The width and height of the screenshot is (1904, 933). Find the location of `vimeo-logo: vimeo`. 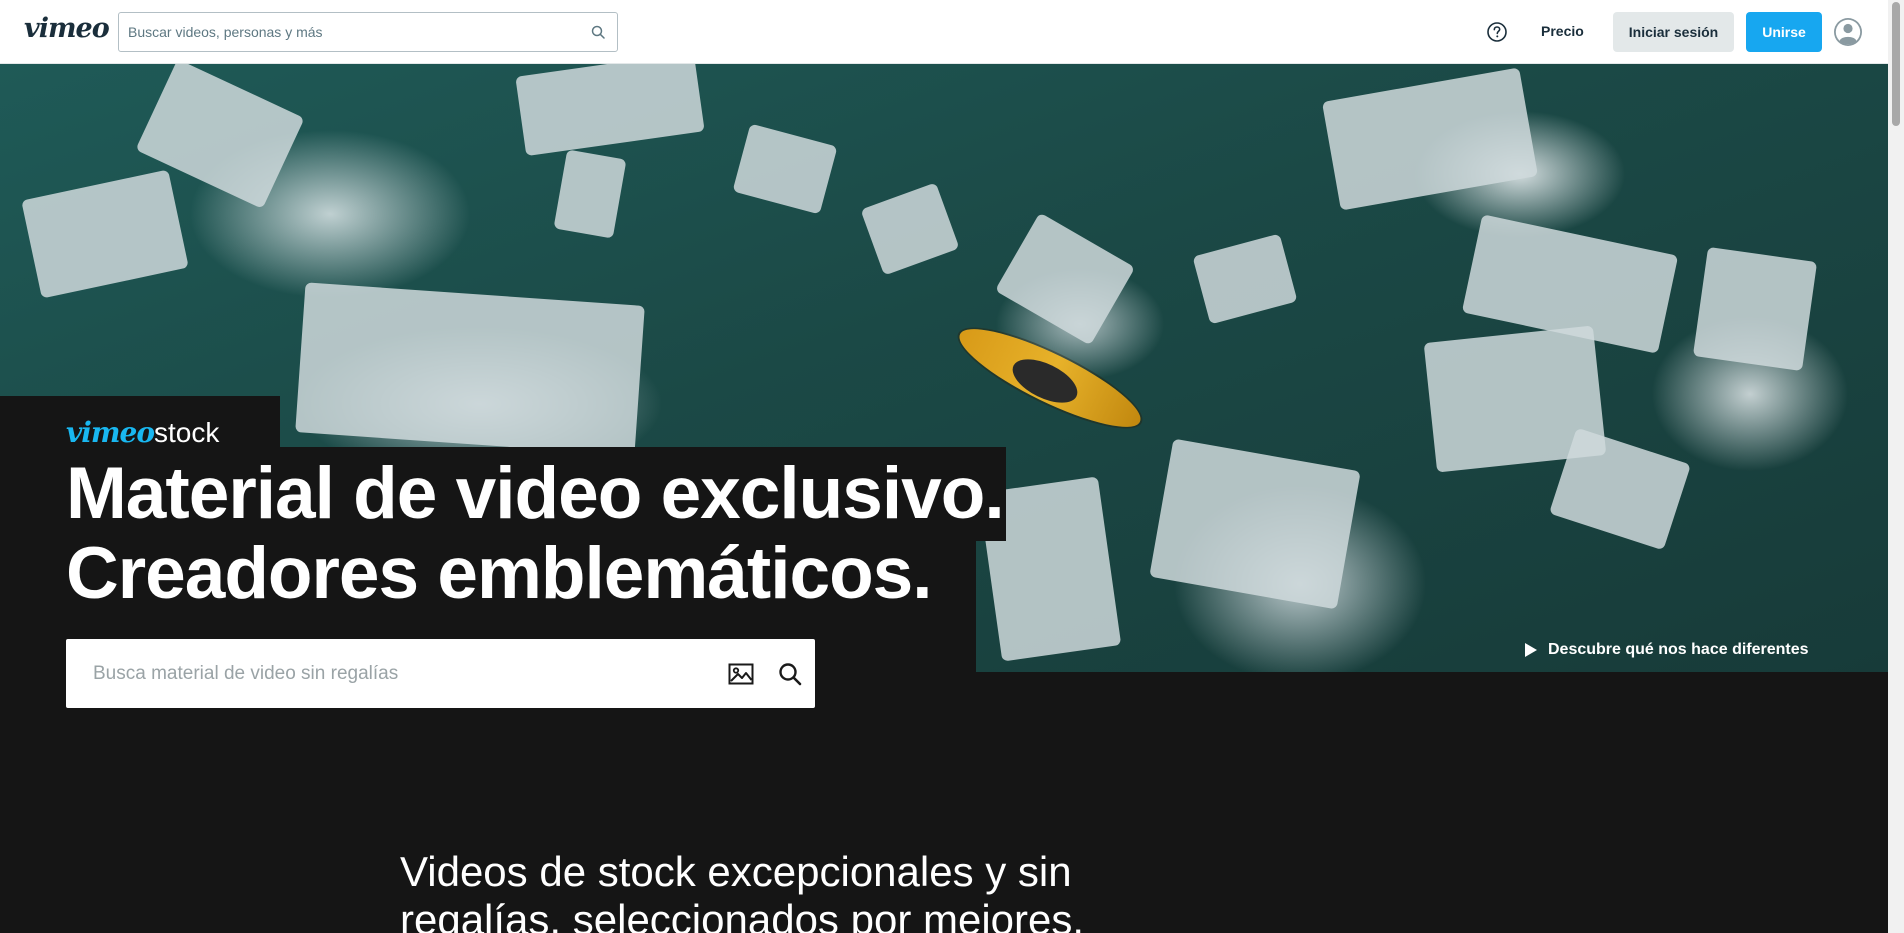

vimeo-logo: vimeo is located at coordinates (67, 28).